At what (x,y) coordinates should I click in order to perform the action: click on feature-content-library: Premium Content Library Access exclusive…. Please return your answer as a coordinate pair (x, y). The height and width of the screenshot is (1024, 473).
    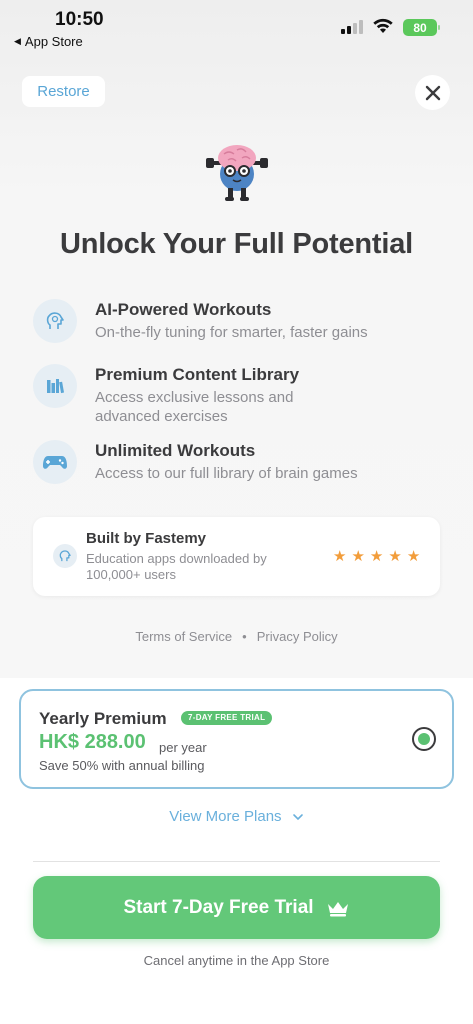
    Looking at the image, I should click on (243, 395).